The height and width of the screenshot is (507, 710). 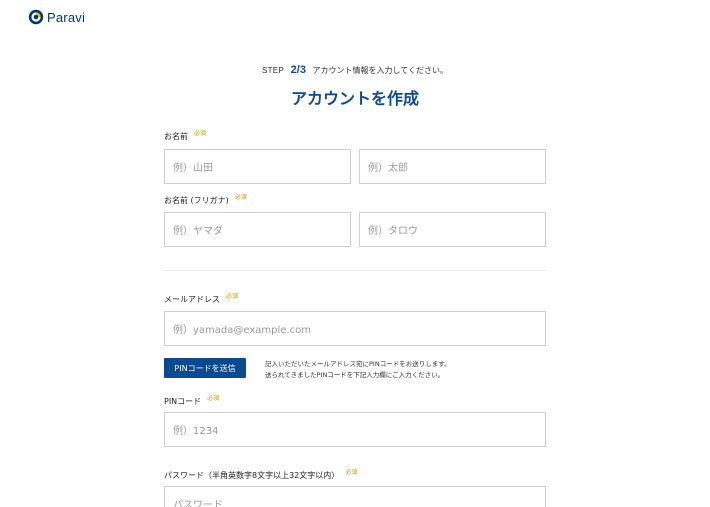 I want to click on paravi-logo: Paravi, so click(x=56, y=17).